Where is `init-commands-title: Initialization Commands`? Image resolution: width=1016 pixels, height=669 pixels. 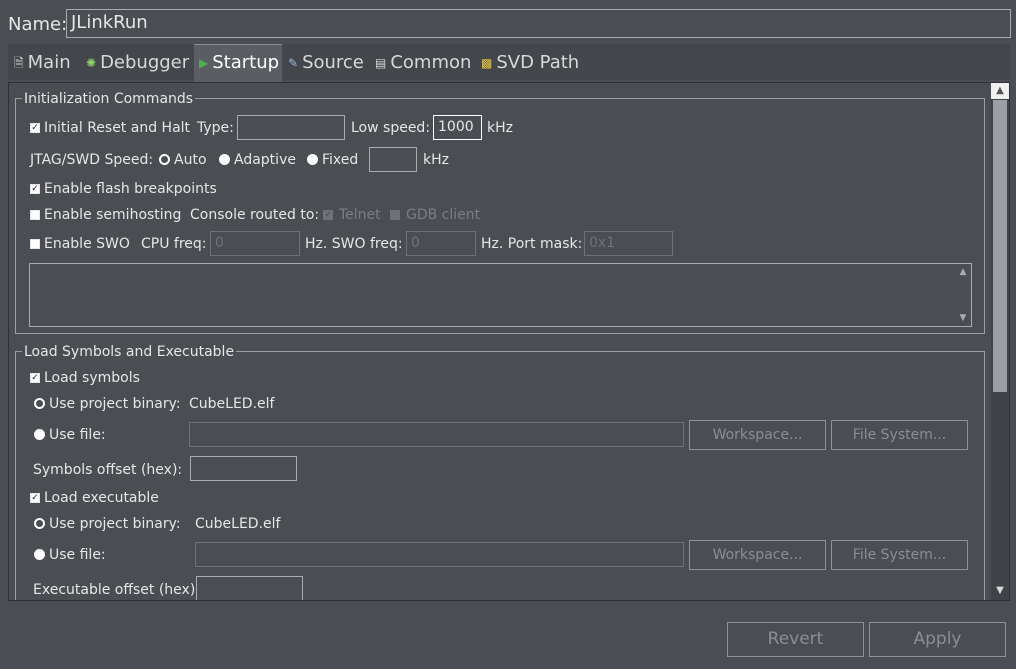
init-commands-title: Initialization Commands is located at coordinates (109, 99).